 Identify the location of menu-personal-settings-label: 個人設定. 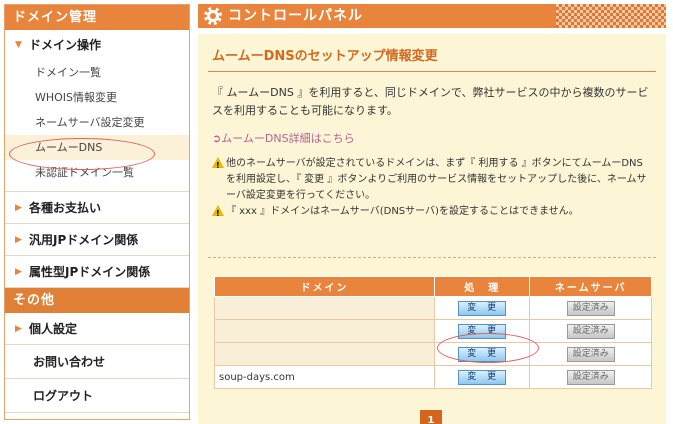
(53, 329).